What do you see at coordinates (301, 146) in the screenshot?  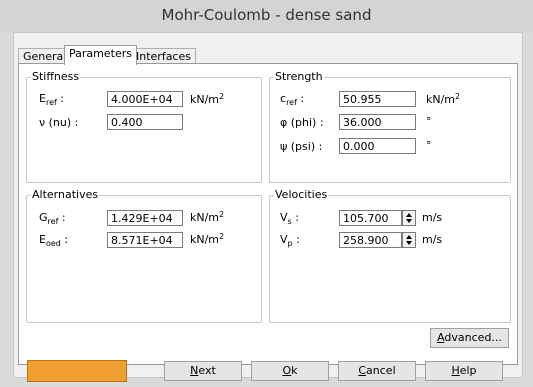 I see `psi-label: ψ (psi) :` at bounding box center [301, 146].